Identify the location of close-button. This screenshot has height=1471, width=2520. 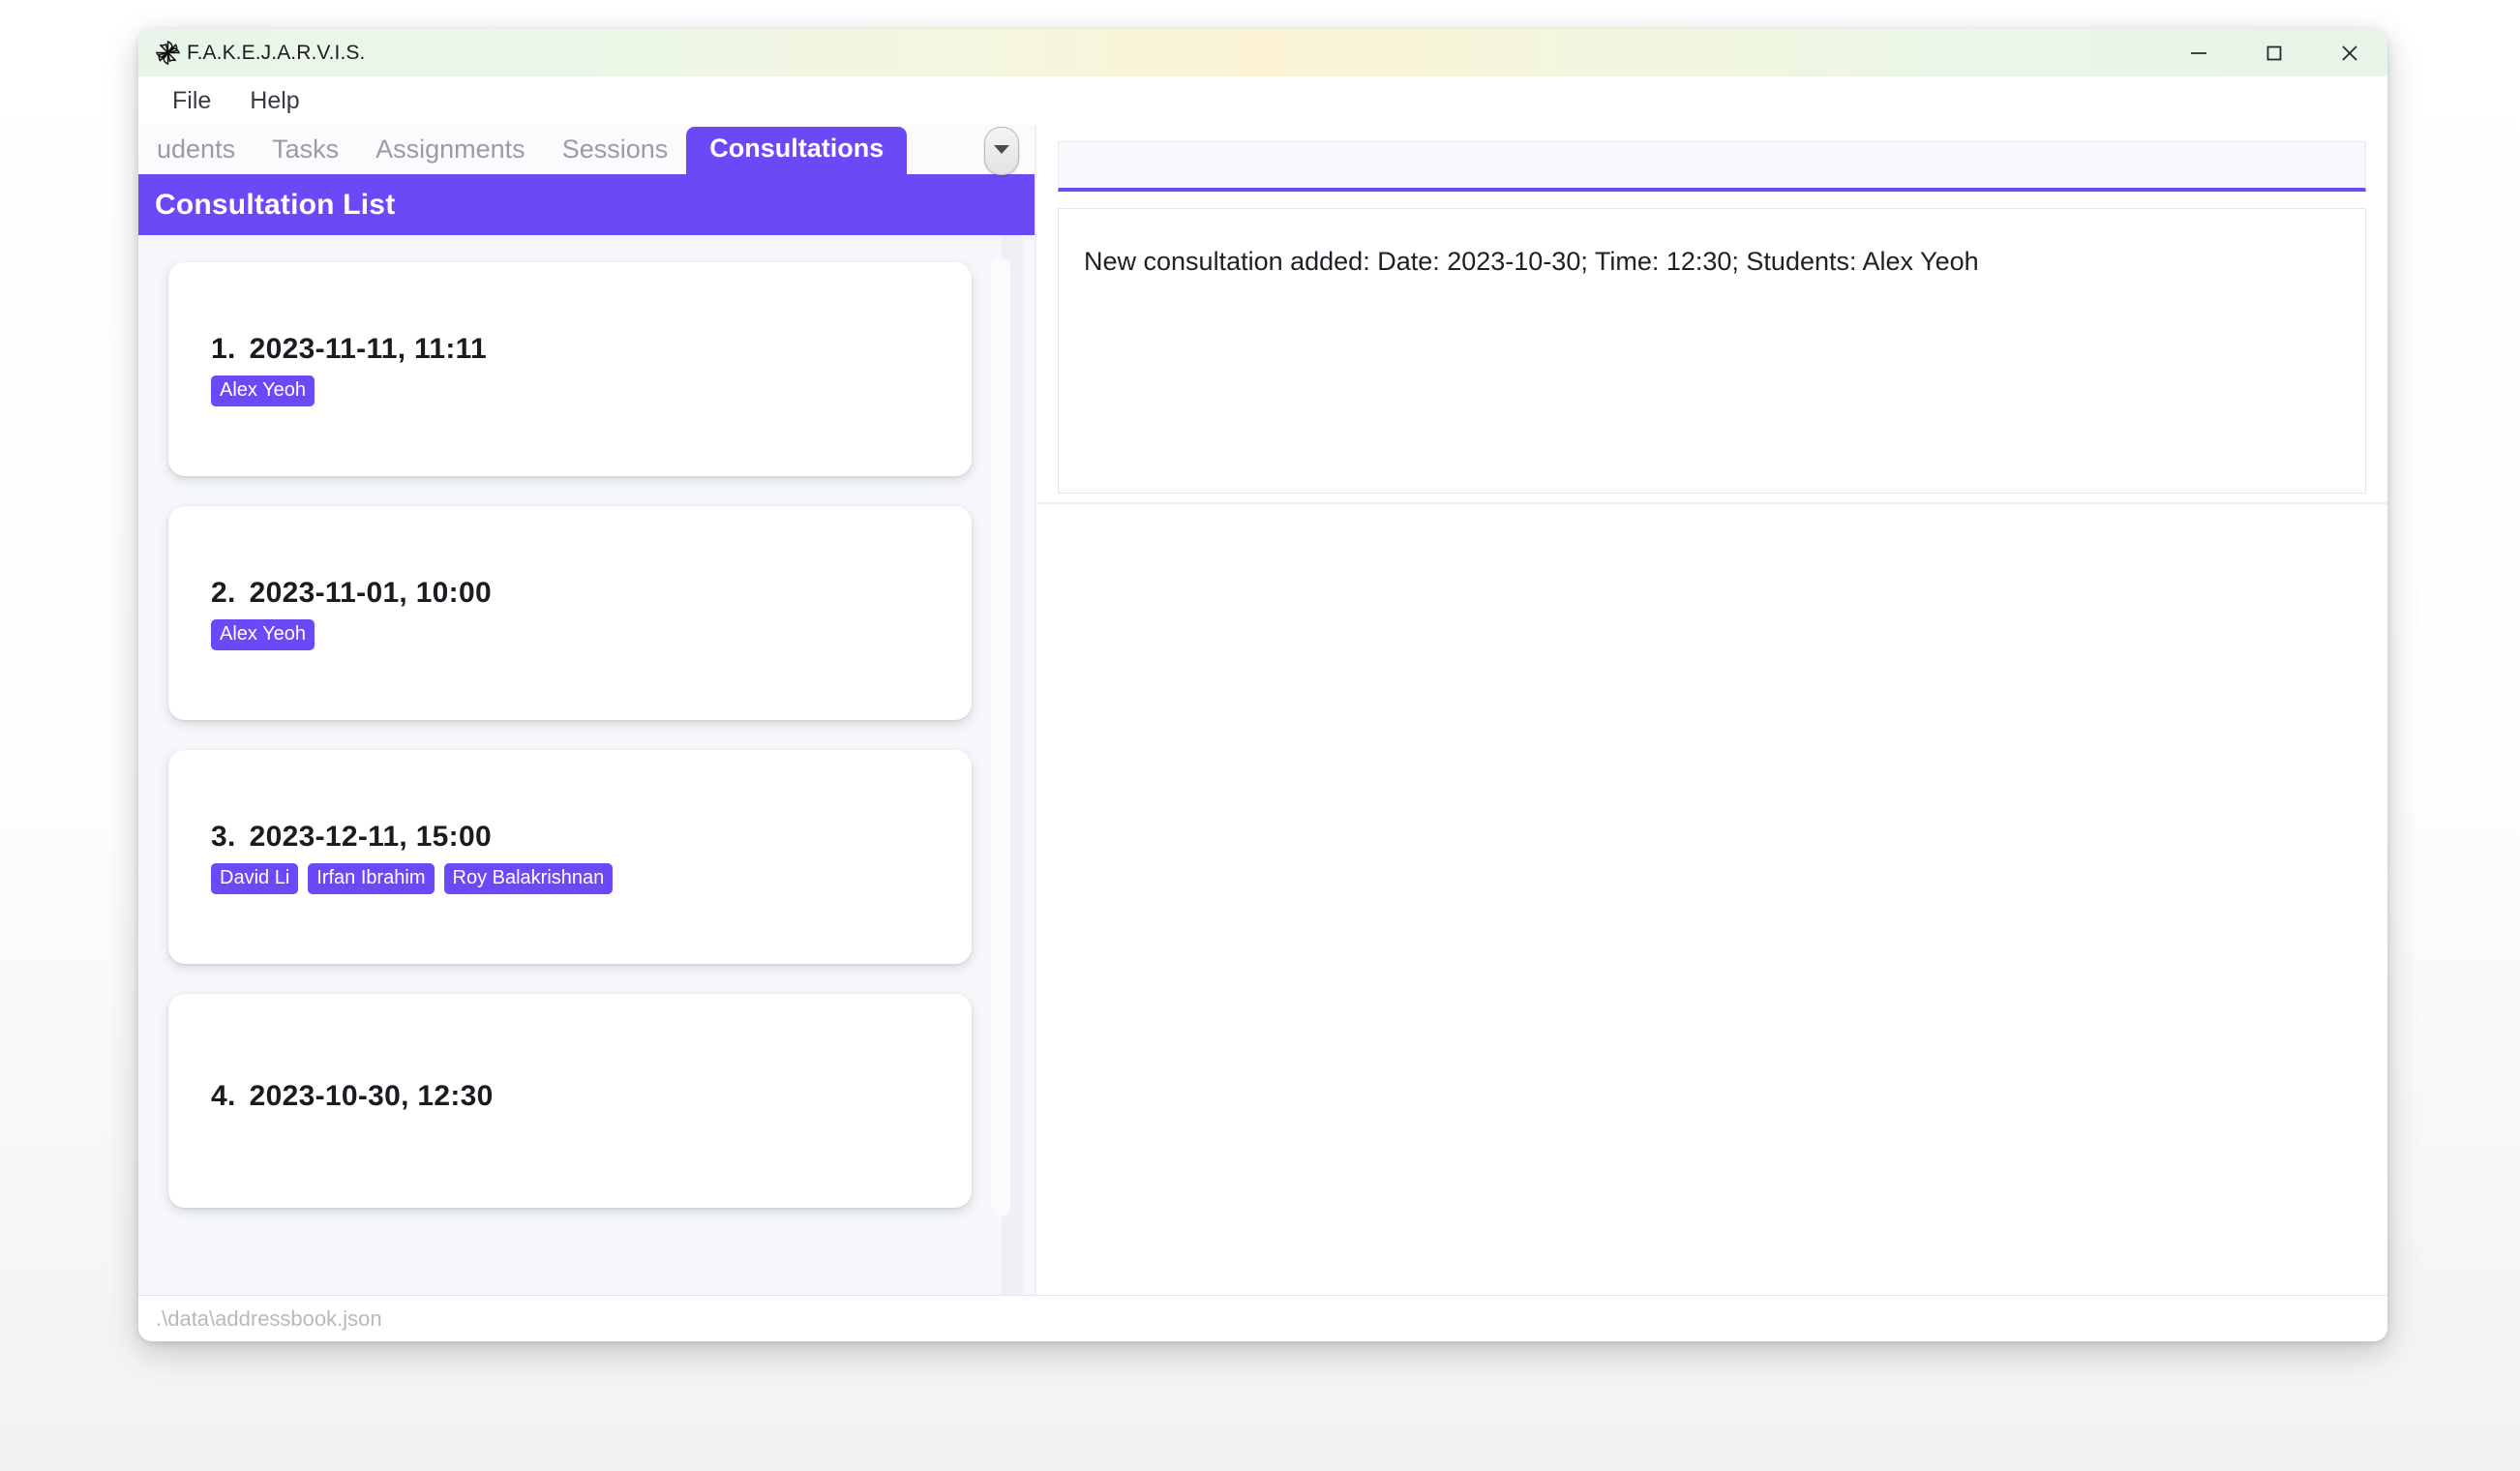
(2350, 52).